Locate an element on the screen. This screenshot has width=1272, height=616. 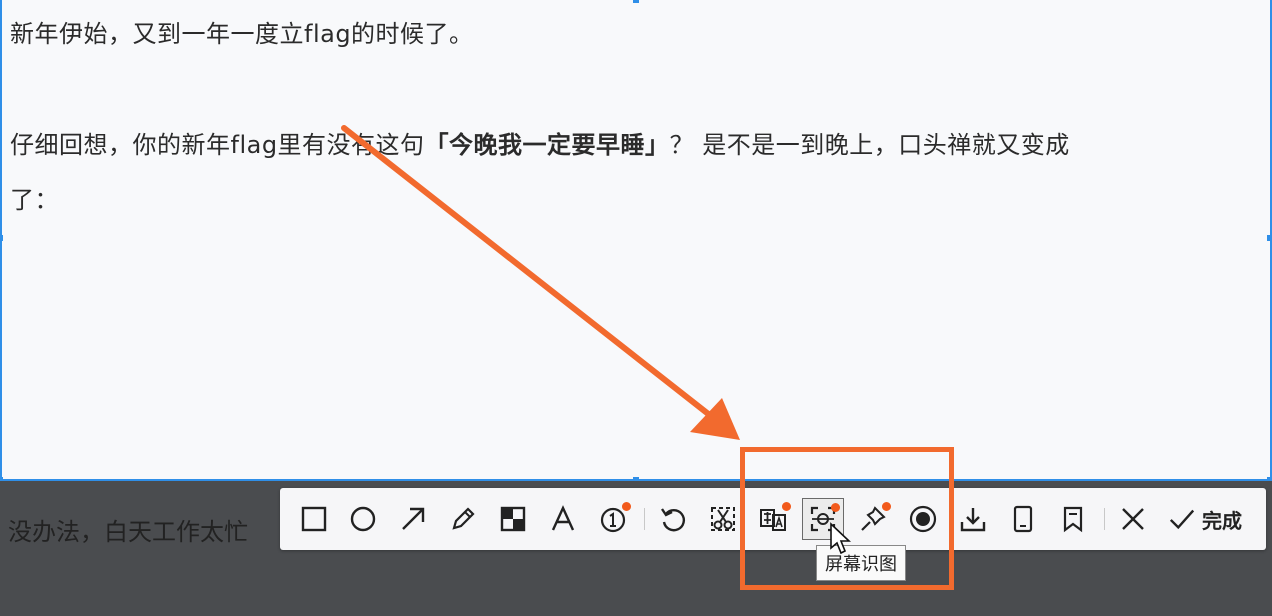
number-marker-tool is located at coordinates (613, 519).